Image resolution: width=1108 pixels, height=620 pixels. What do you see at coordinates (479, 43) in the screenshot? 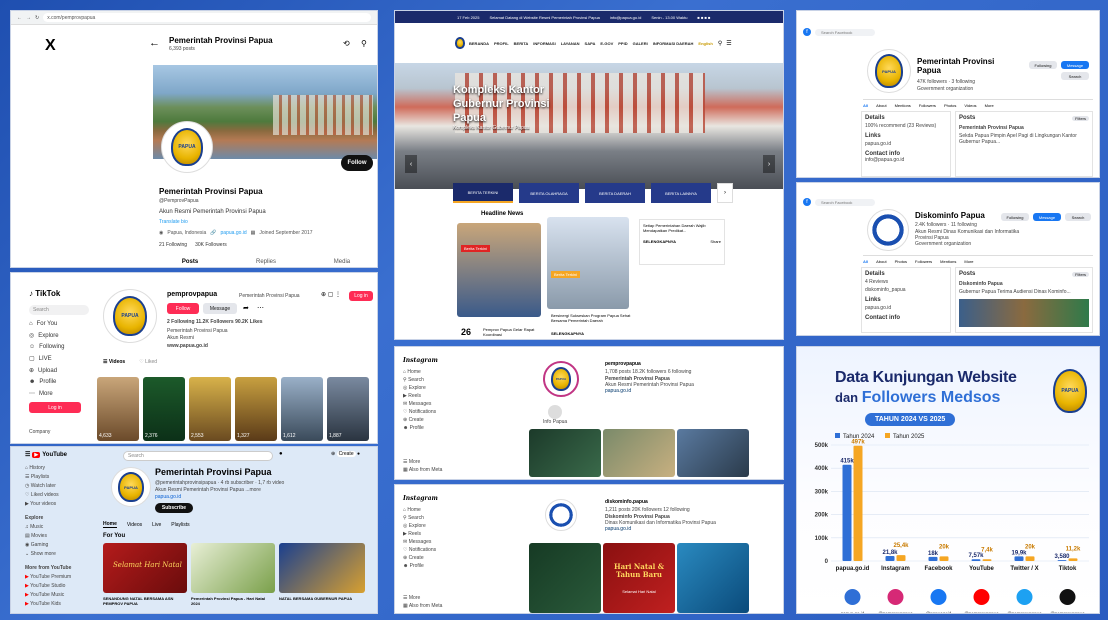
I see `nav-beranda: BERANDA` at bounding box center [479, 43].